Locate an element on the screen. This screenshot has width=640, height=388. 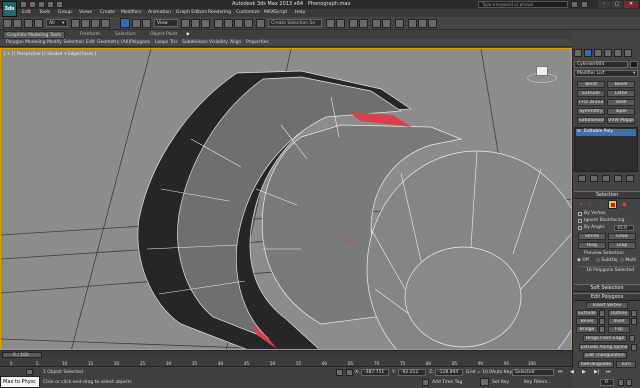
viewcube is located at coordinates (542, 74).